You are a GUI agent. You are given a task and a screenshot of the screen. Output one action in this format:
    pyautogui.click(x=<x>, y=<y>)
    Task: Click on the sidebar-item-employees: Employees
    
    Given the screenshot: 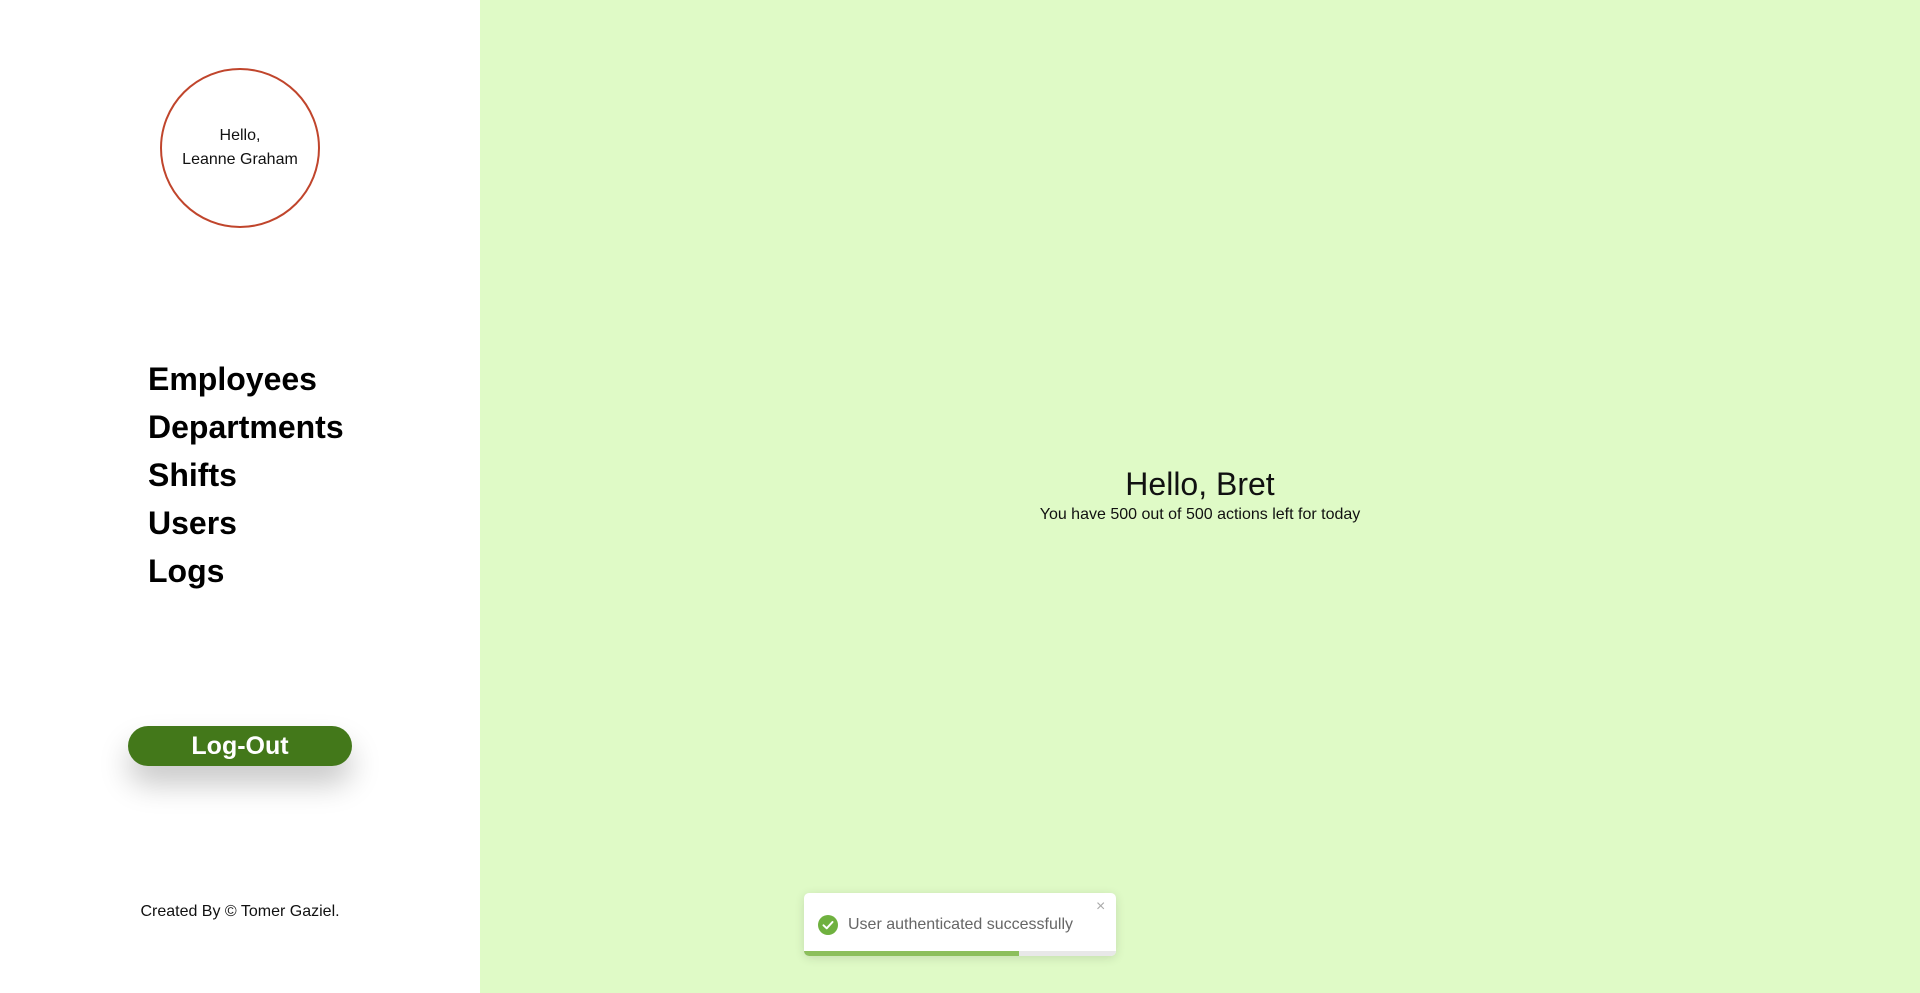 What is the action you would take?
    pyautogui.click(x=246, y=379)
    